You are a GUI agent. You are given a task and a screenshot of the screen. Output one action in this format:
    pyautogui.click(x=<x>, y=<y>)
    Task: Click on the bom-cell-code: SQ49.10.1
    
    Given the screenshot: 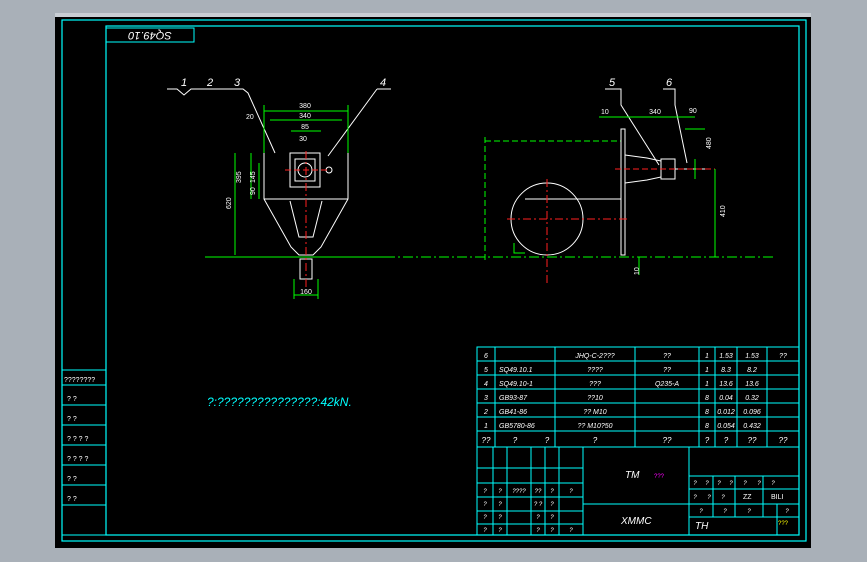 What is the action you would take?
    pyautogui.click(x=516, y=370)
    